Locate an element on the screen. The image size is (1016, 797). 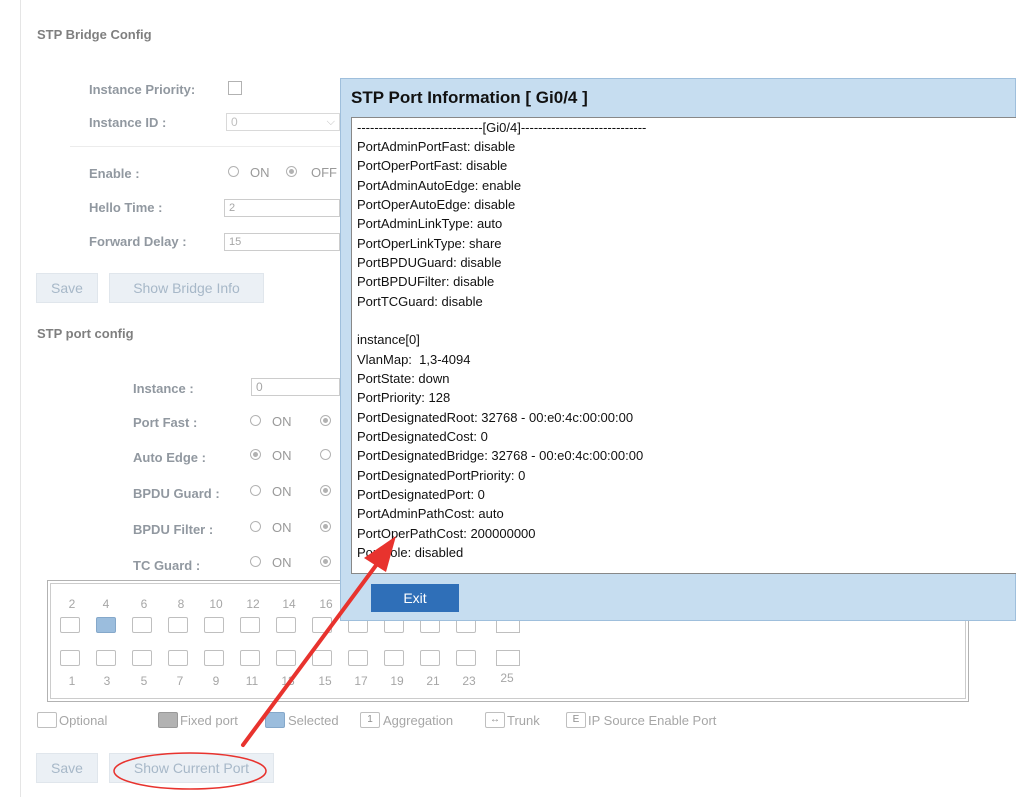
info-line: PortAdminLinkType: auto is located at coordinates (430, 223).